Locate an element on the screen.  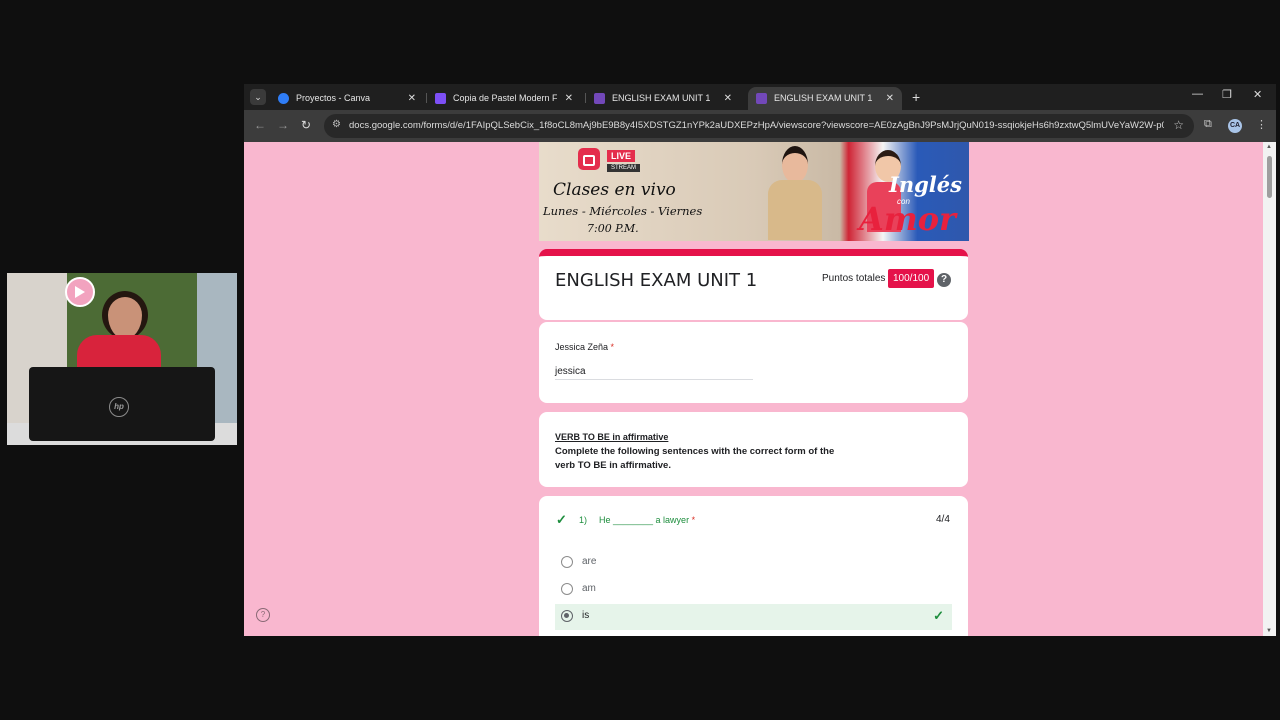
option-label: are is located at coordinates (589, 561).